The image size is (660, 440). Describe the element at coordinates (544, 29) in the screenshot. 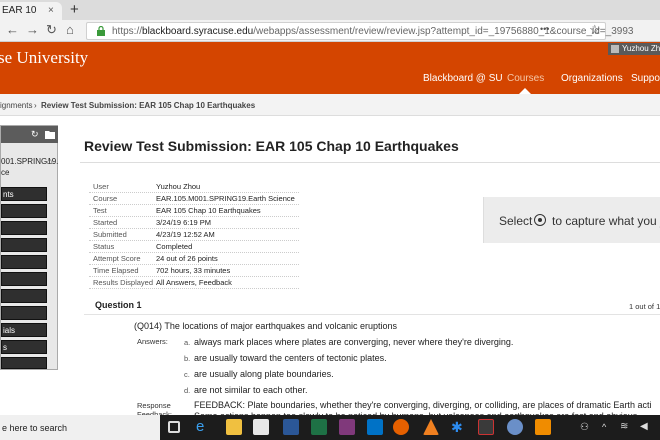

I see `page-actions-icon: •••` at that location.